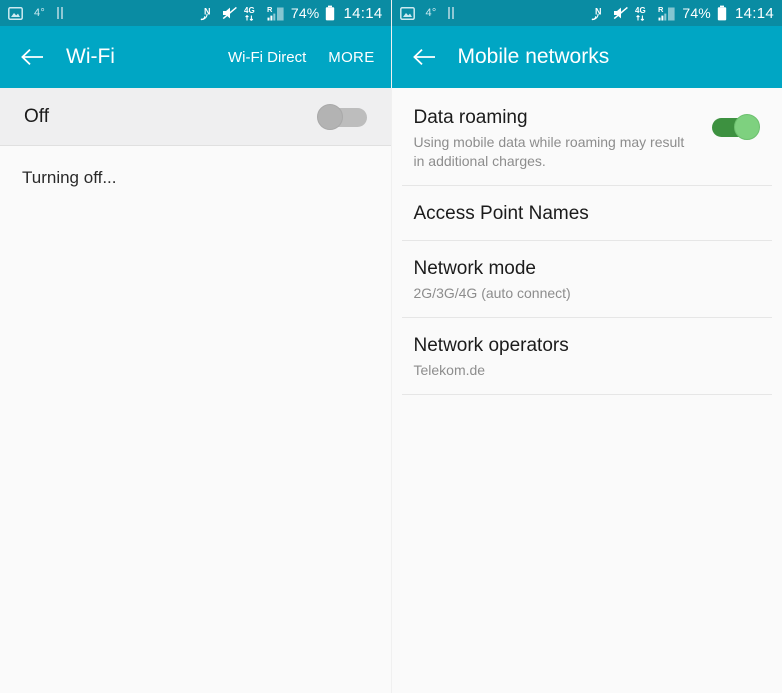  I want to click on list-item-control, so click(734, 123).